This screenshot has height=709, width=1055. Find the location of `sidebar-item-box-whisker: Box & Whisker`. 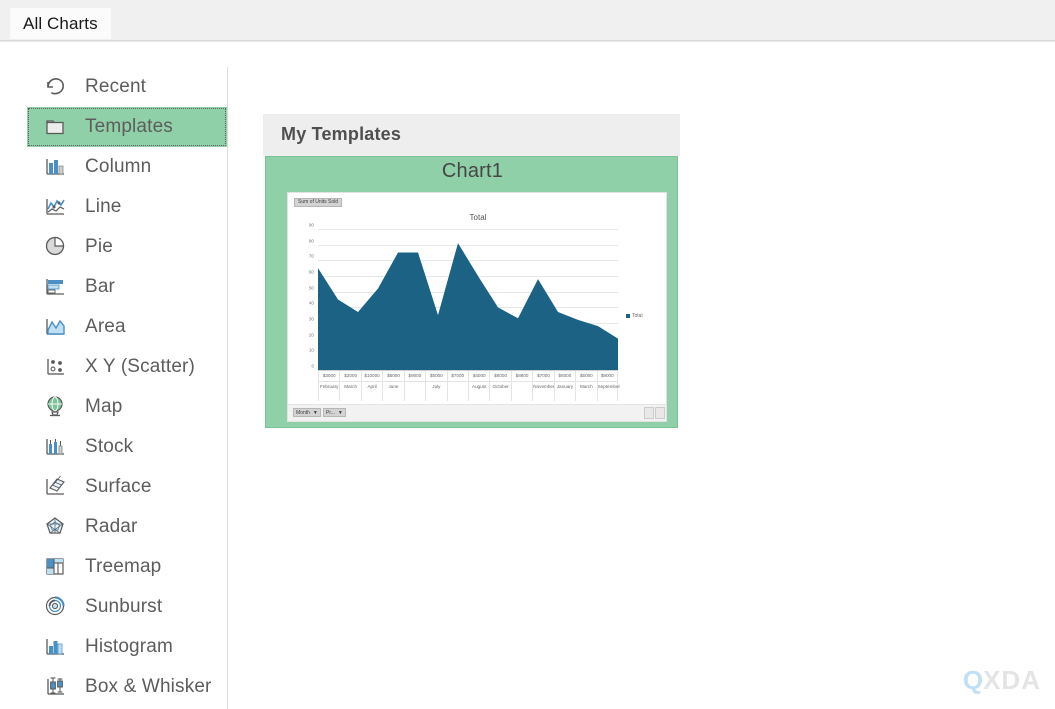

sidebar-item-box-whisker: Box & Whisker is located at coordinates (127, 687).